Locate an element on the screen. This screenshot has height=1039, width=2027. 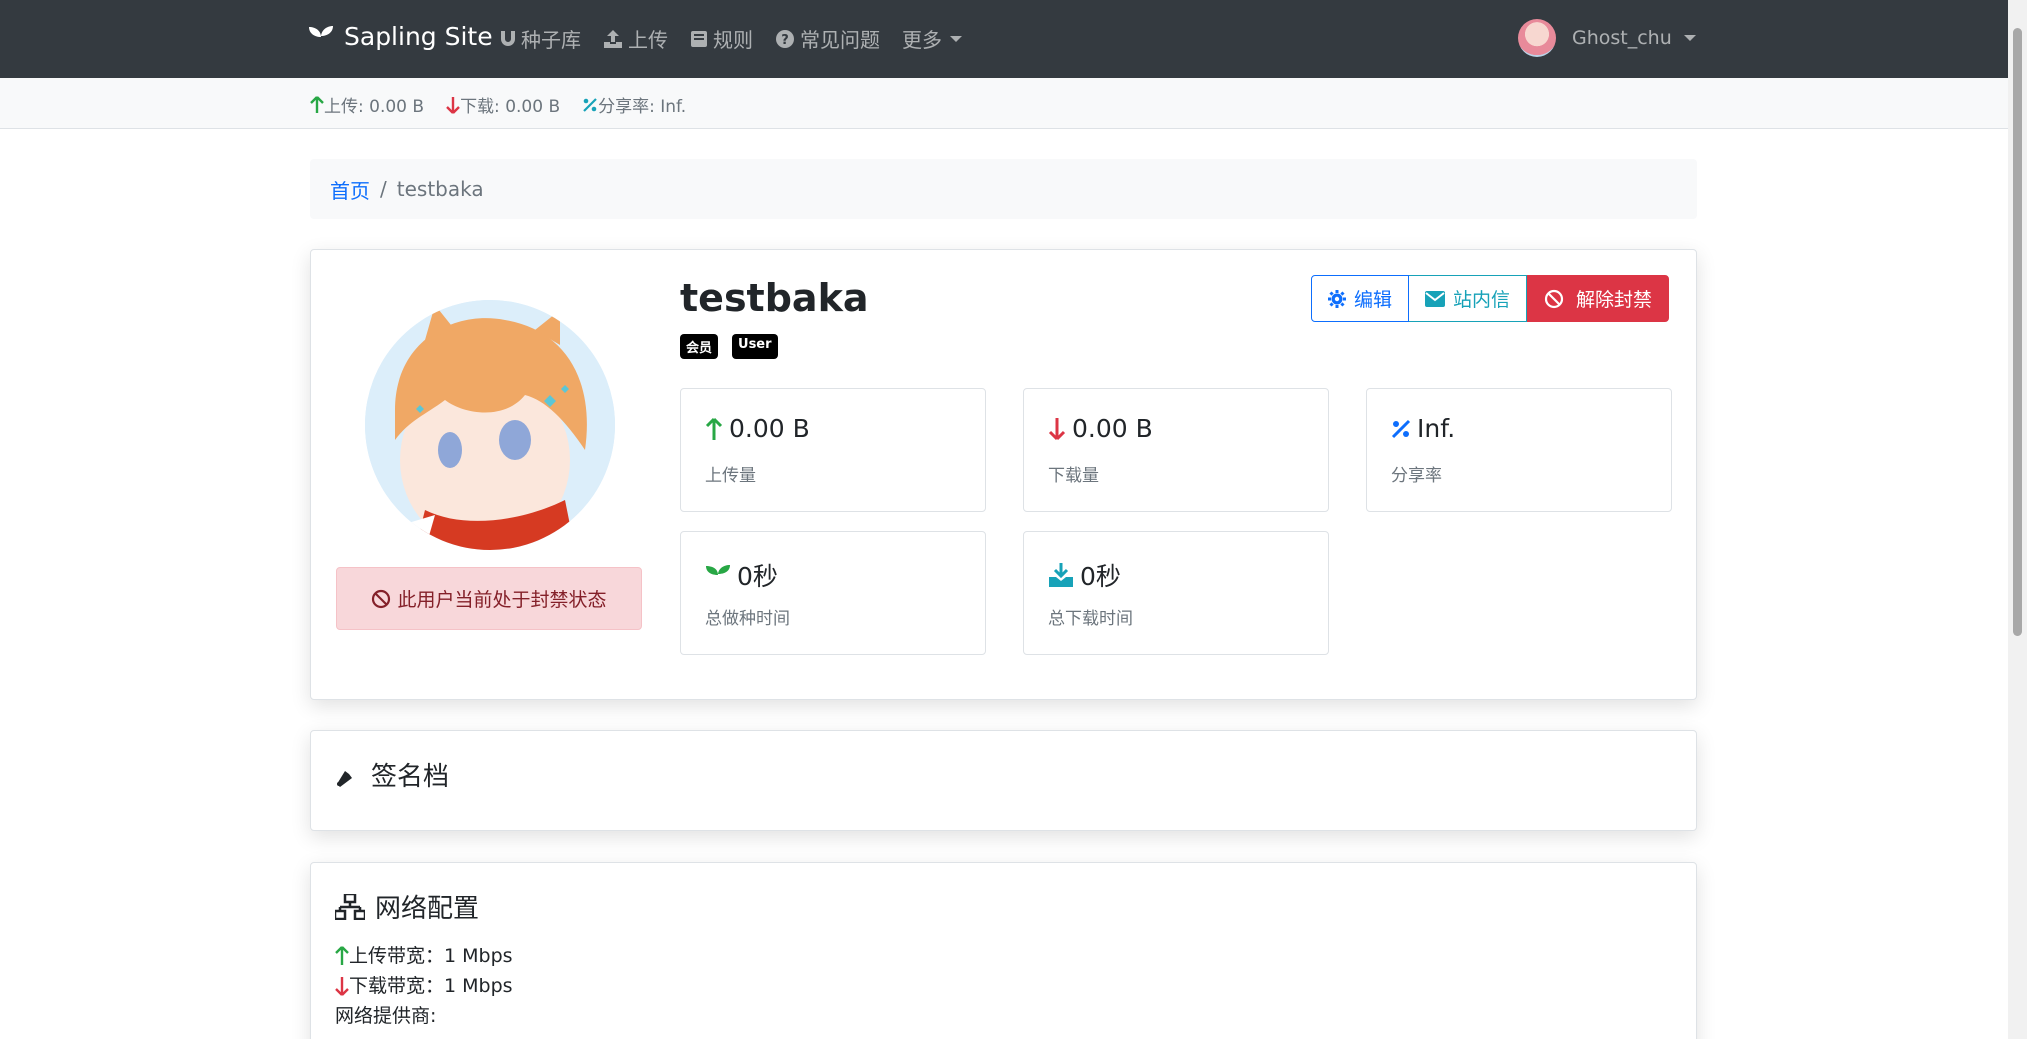
edit-button-label: 编辑 is located at coordinates (1373, 300).